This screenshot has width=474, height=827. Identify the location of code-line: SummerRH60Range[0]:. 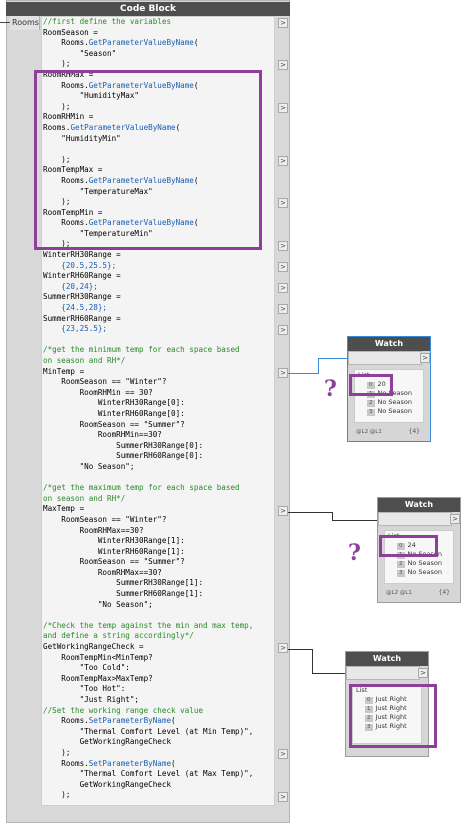
(123, 455).